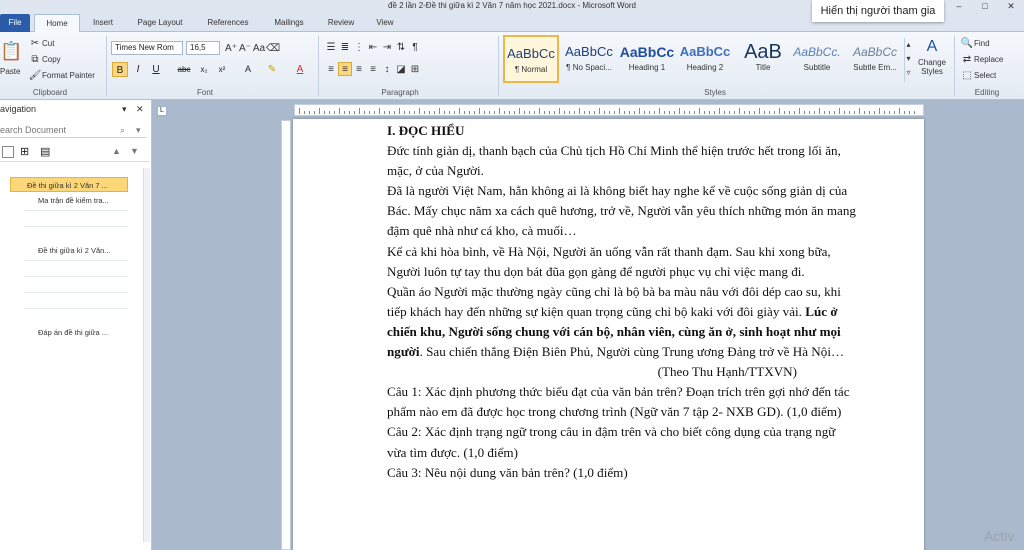  Describe the element at coordinates (415, 48) in the screenshot. I see `show-formatting-icon: ¶` at that location.